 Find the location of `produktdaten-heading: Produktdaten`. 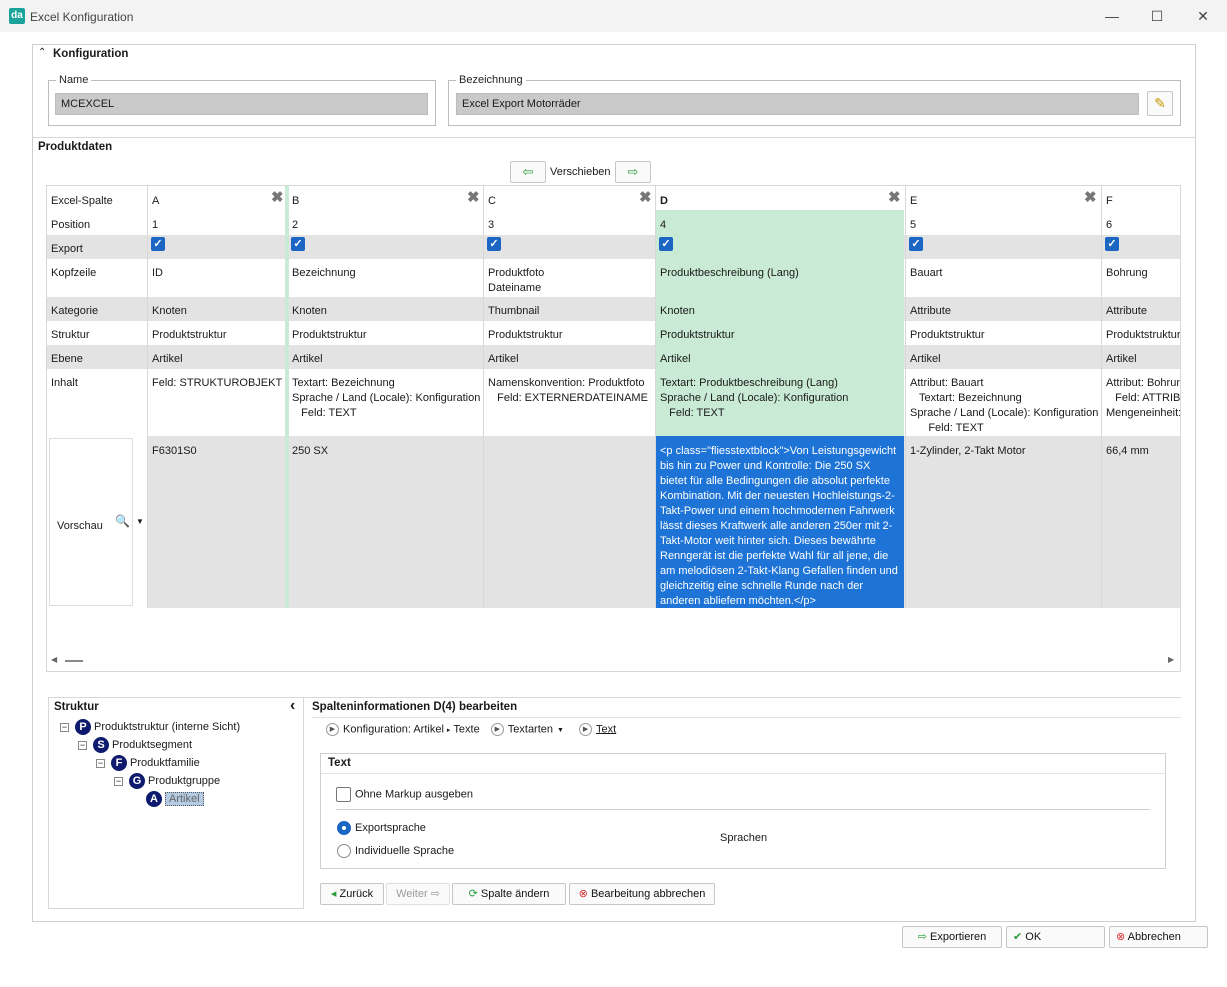

produktdaten-heading: Produktdaten is located at coordinates (75, 147).